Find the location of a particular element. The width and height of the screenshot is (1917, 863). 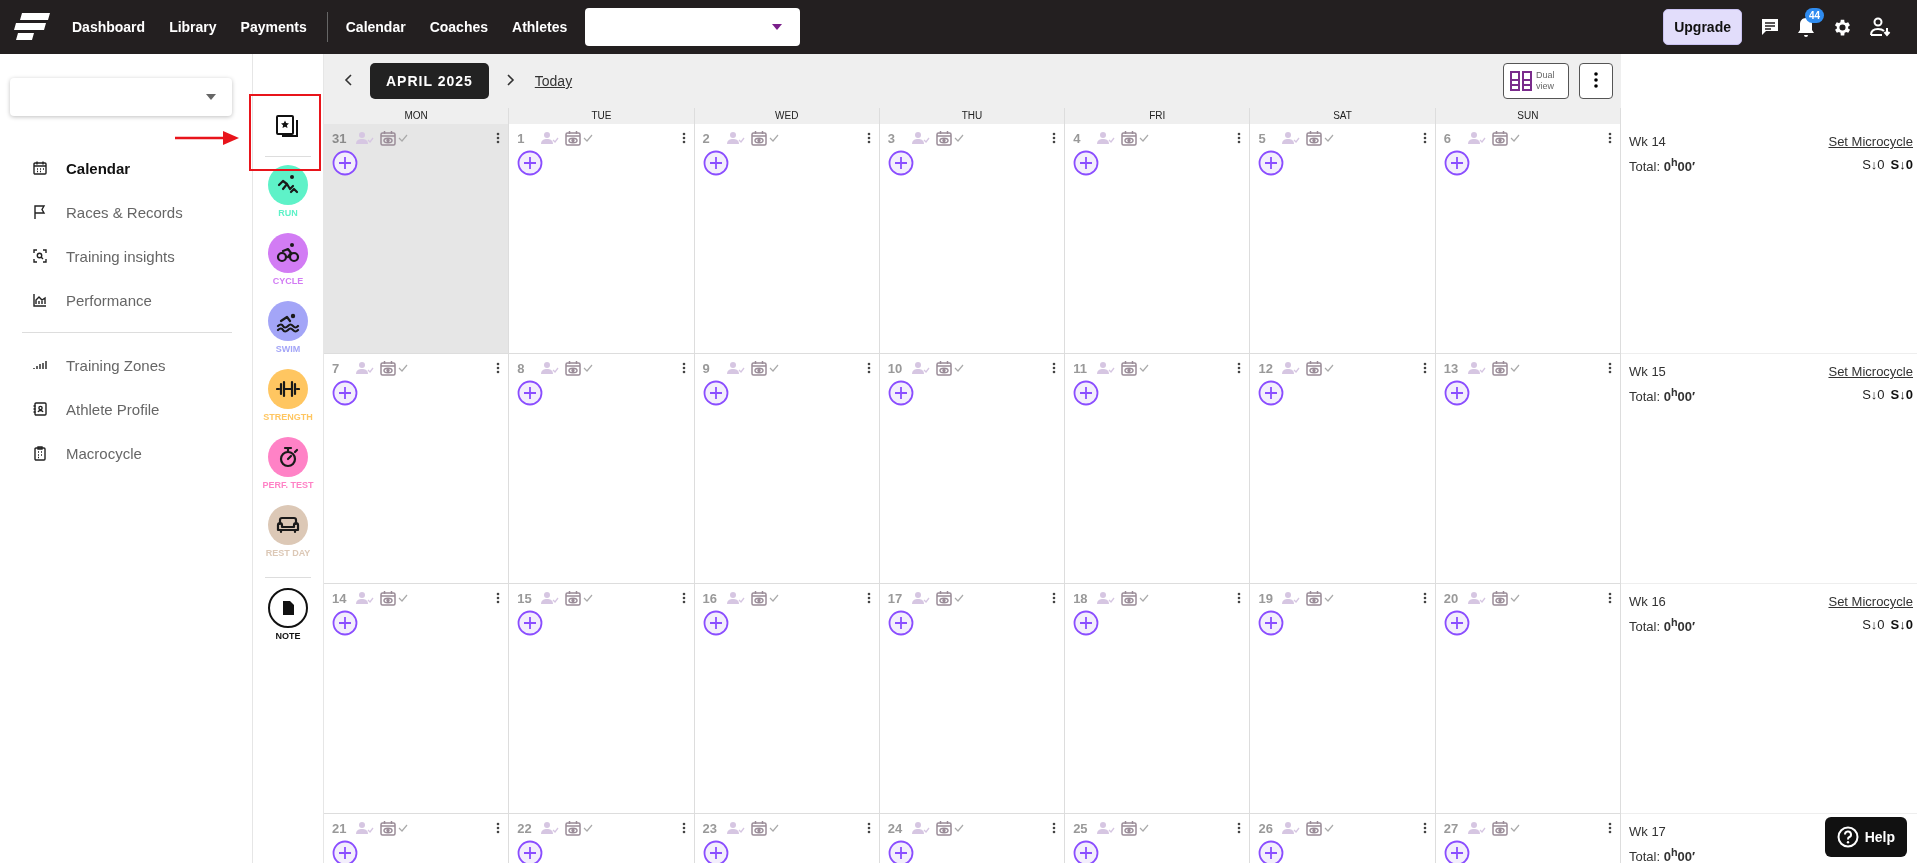

day-cell: 19 is located at coordinates (1343, 699).